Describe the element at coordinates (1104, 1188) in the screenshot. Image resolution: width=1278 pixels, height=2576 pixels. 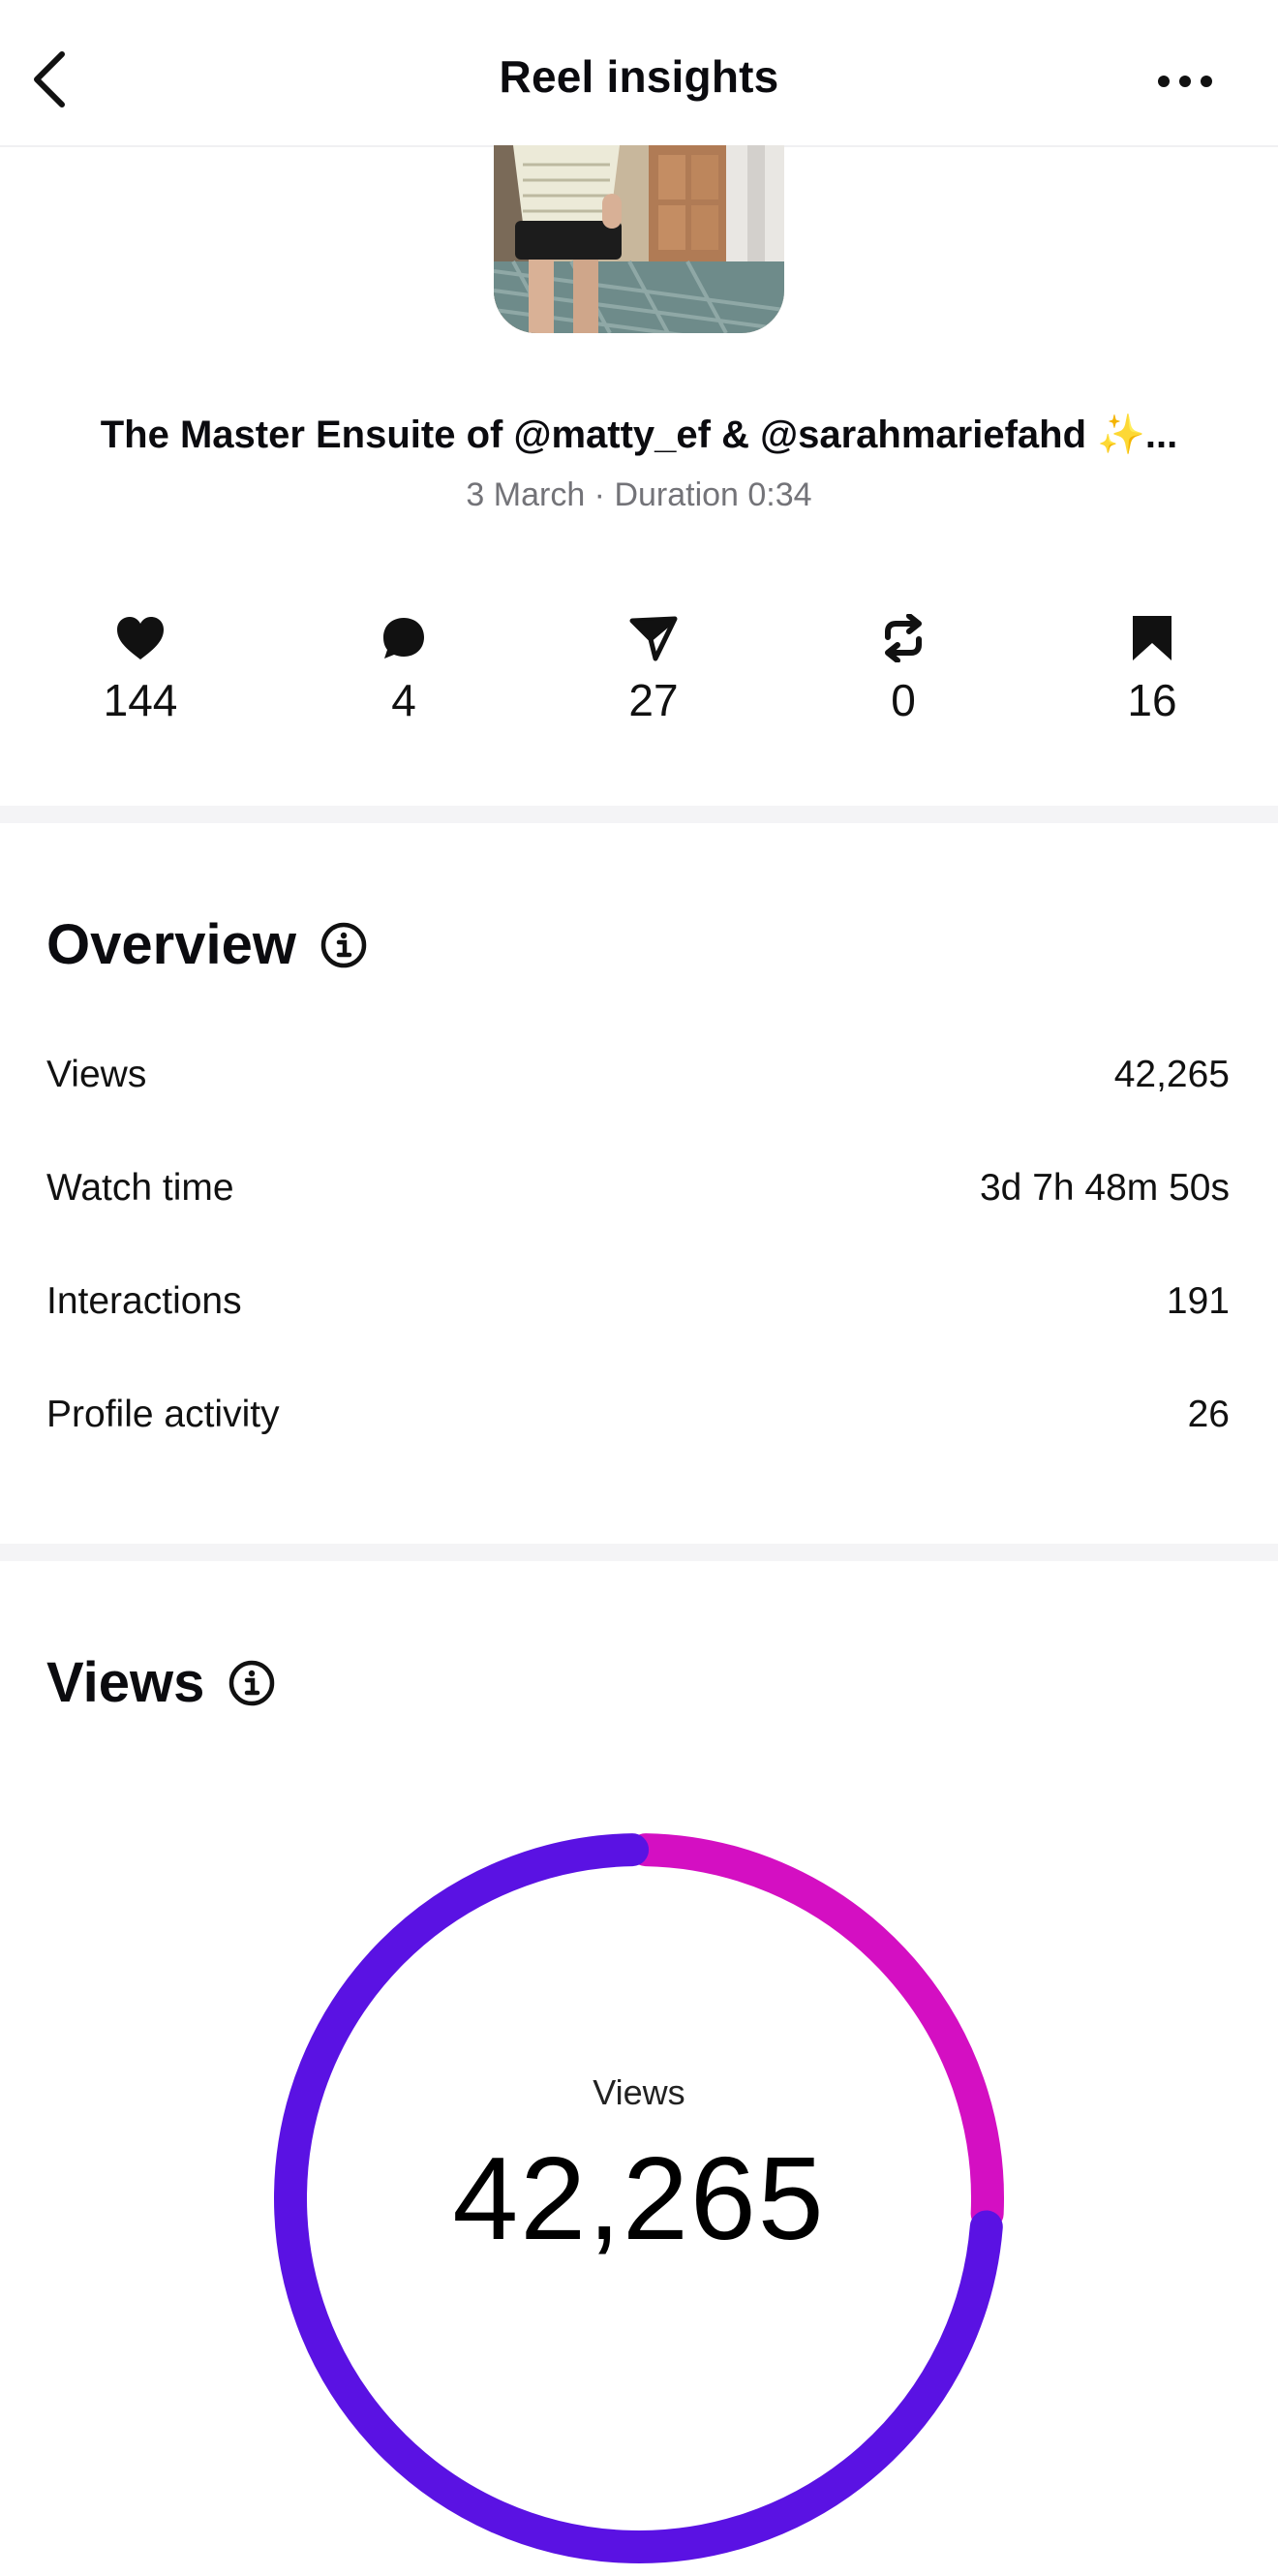
I see `row-value: 3d 7h 48m 50s` at that location.